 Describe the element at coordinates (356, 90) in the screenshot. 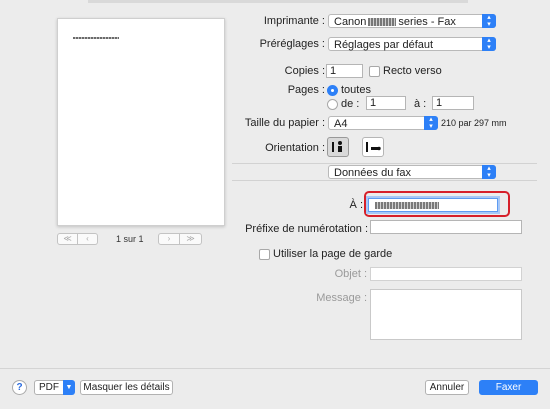

I see `pages-all-label: toutes` at that location.